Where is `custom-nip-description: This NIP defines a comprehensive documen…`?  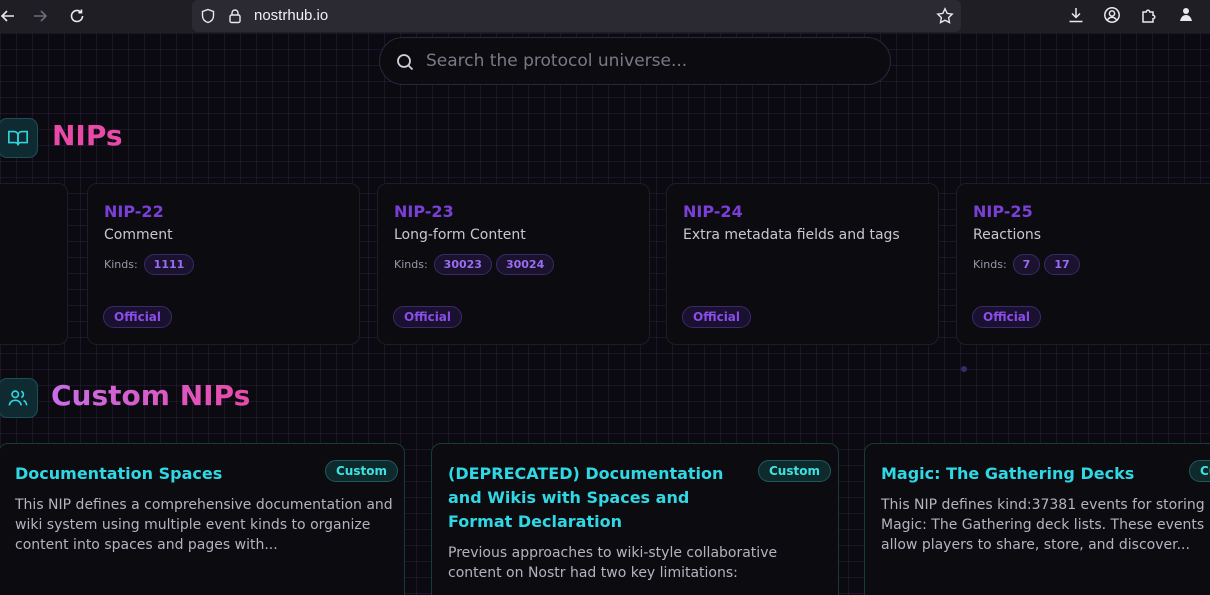
custom-nip-description: This NIP defines a comprehensive documen… is located at coordinates (204, 525).